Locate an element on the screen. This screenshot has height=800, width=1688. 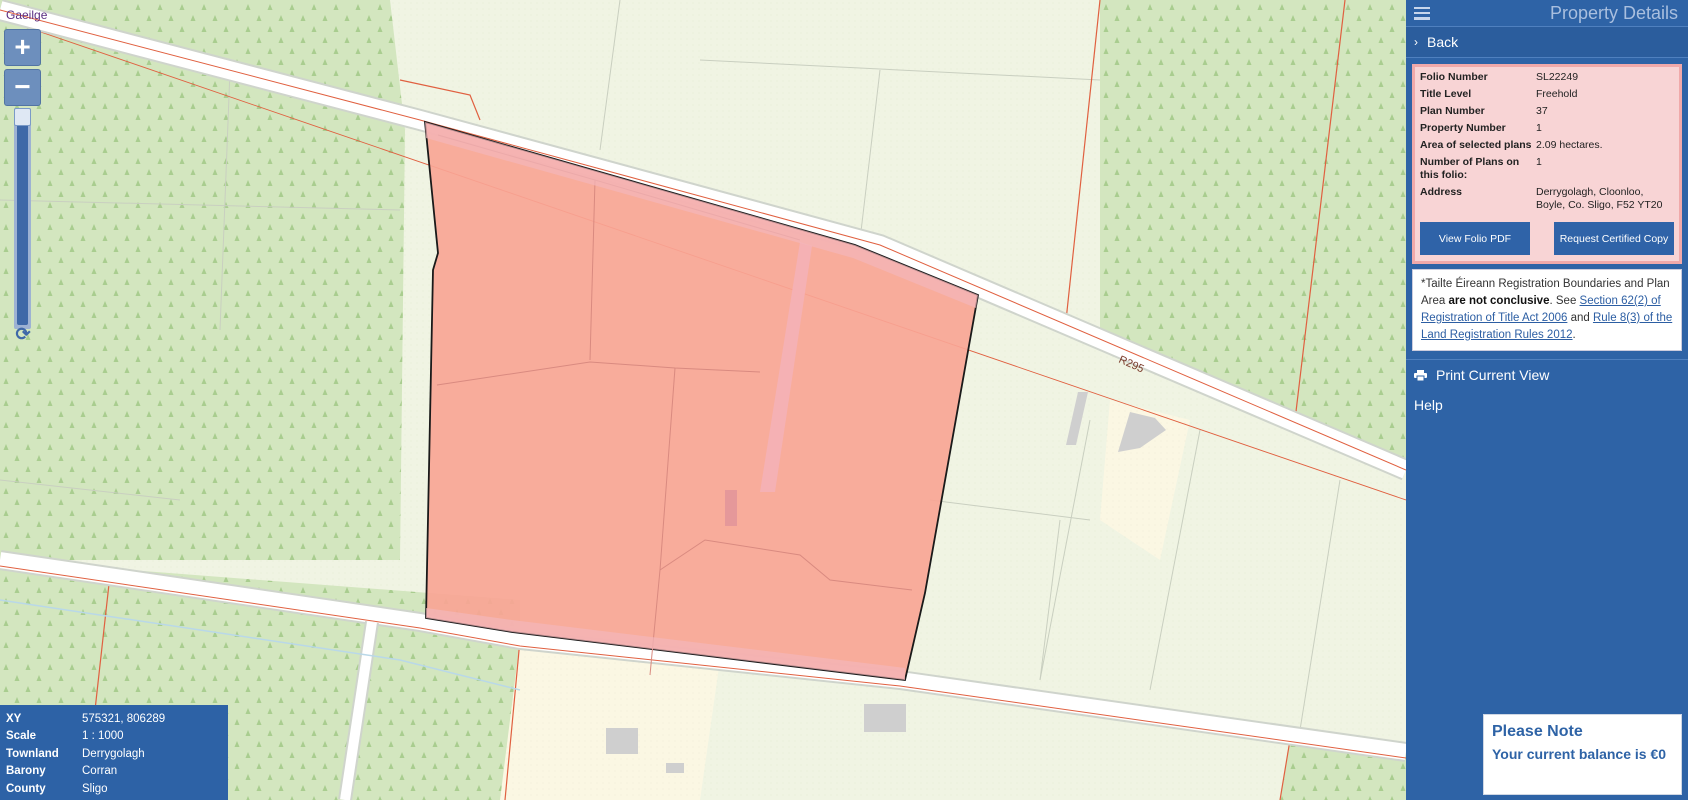
detail-key: Plan Number is located at coordinates (1452, 111).